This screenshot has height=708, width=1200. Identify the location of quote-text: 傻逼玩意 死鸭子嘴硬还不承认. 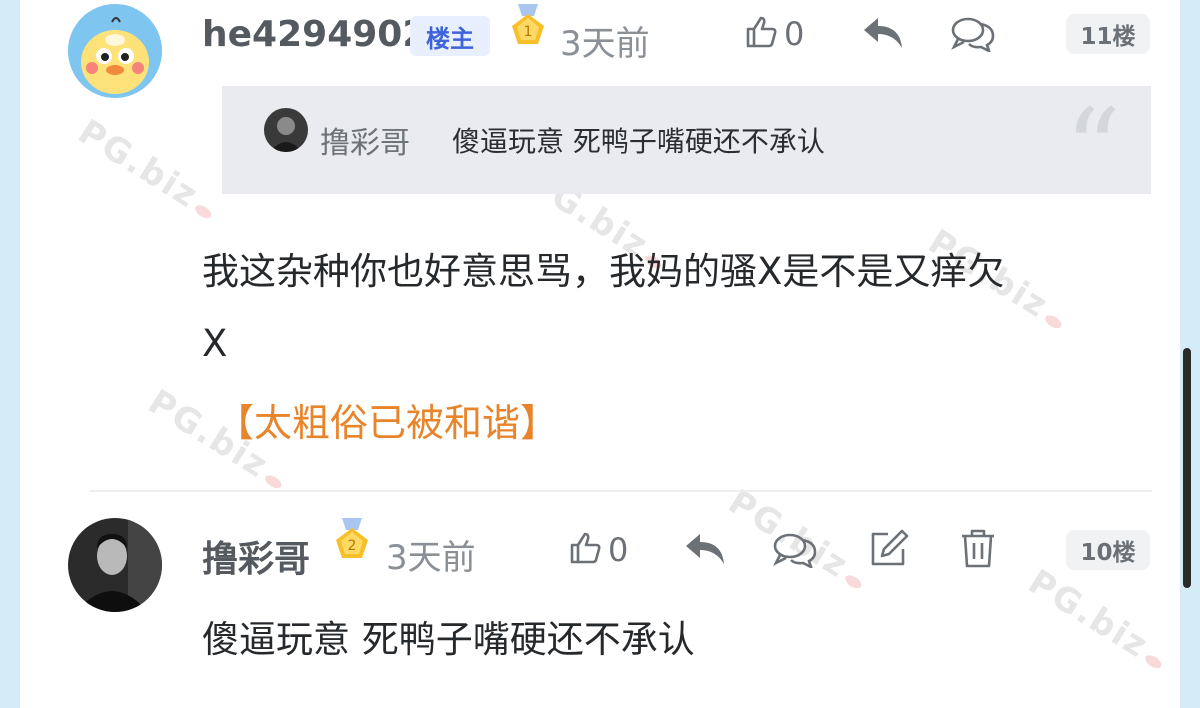
(638, 141).